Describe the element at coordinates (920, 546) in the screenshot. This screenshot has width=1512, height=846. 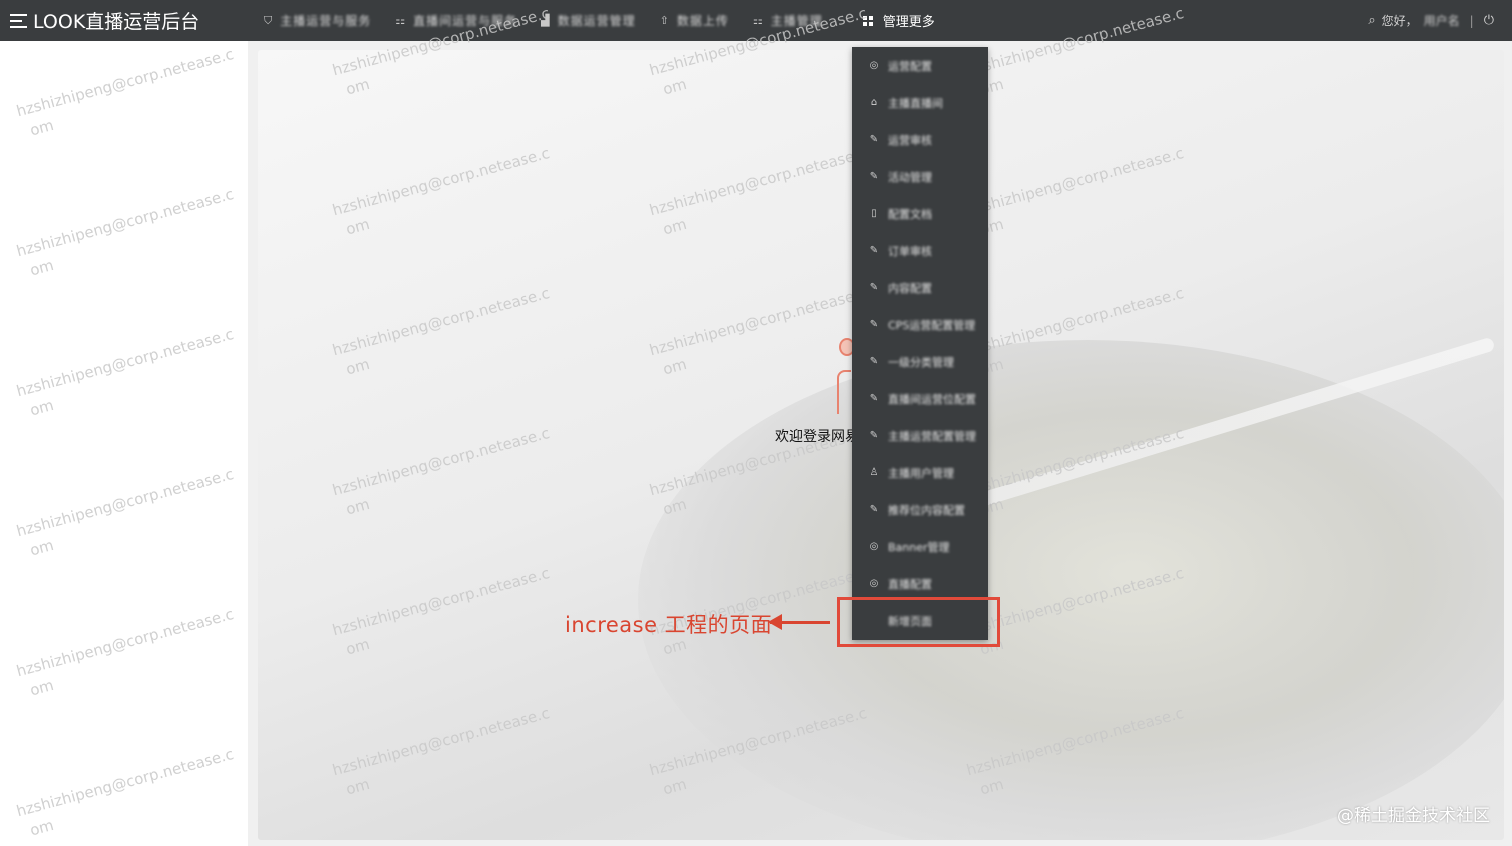
I see `dropdown-item: ◎ Banner管理` at that location.